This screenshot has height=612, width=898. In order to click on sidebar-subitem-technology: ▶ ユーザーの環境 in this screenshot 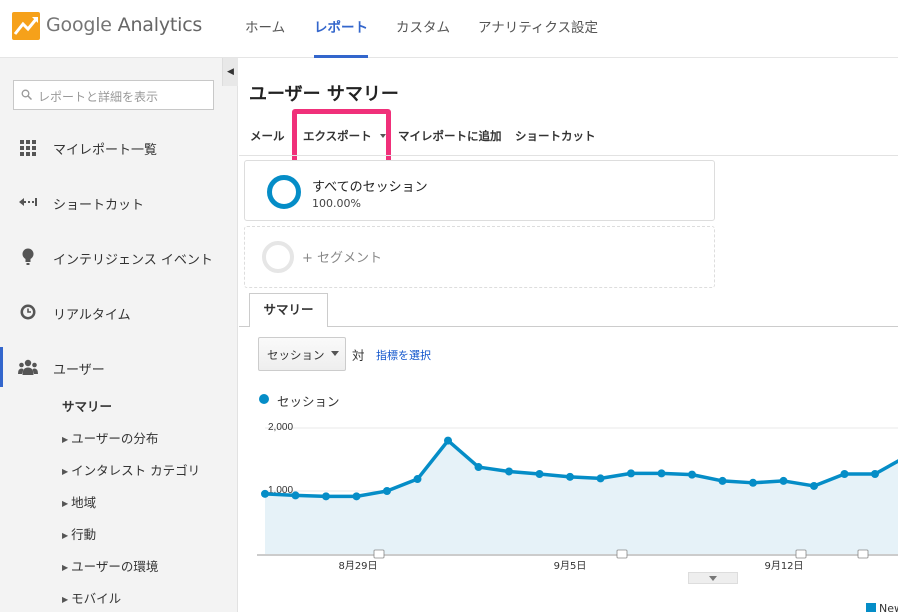, I will do `click(110, 565)`.